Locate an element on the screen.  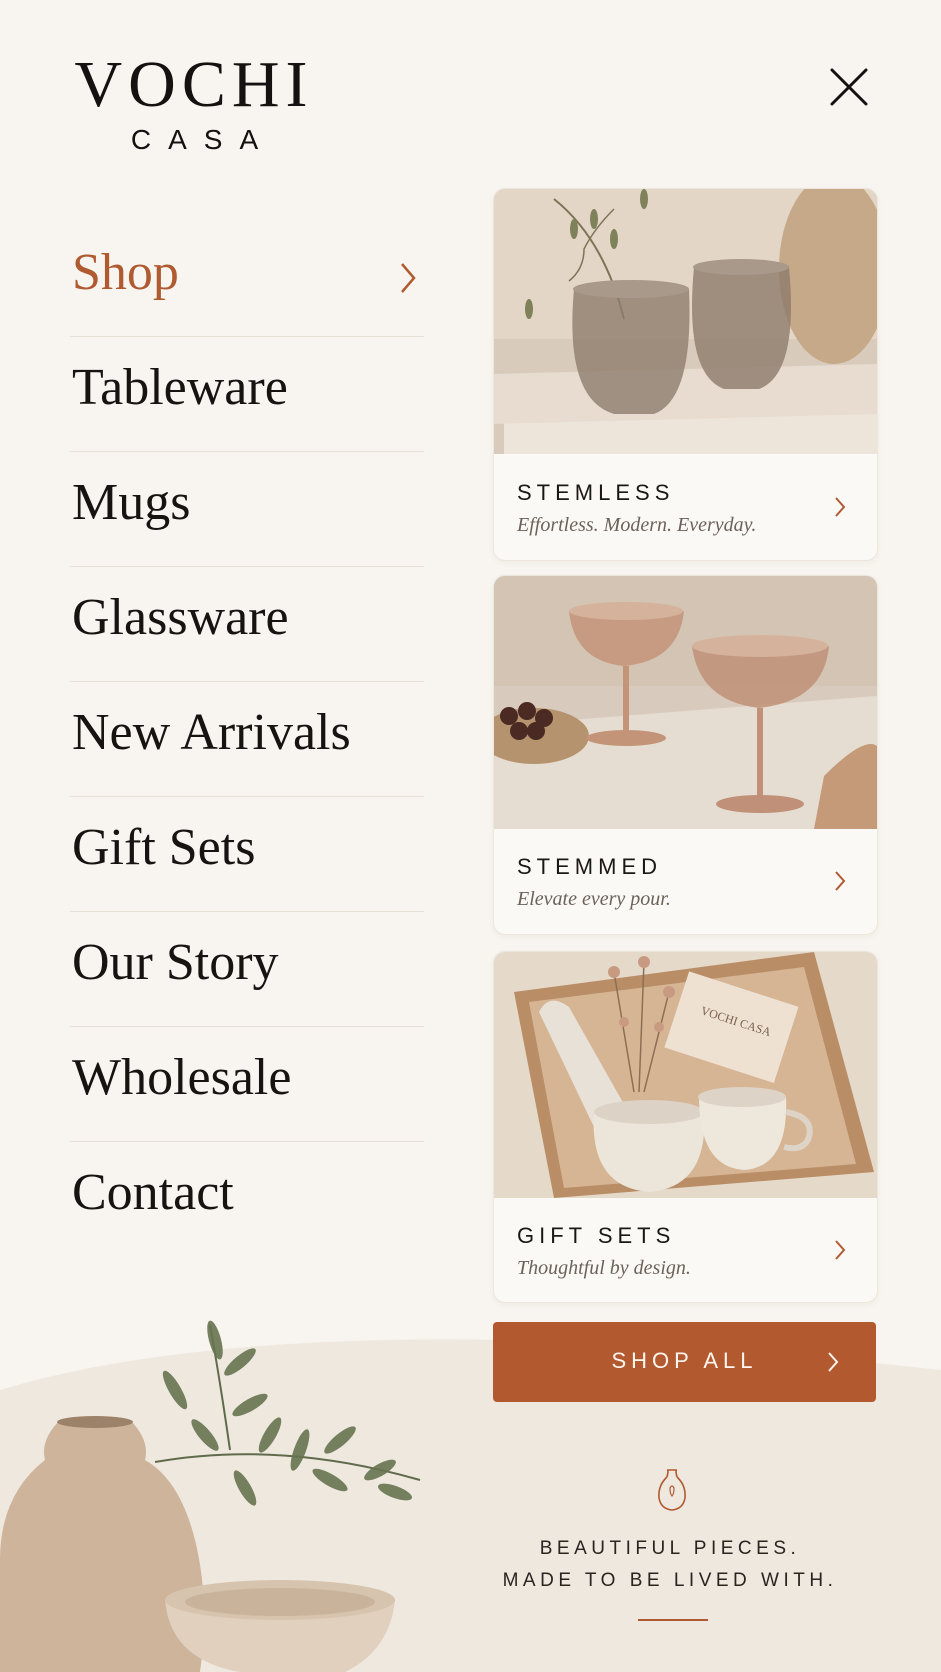
nav-item-label: Mugs is located at coordinates (131, 502).